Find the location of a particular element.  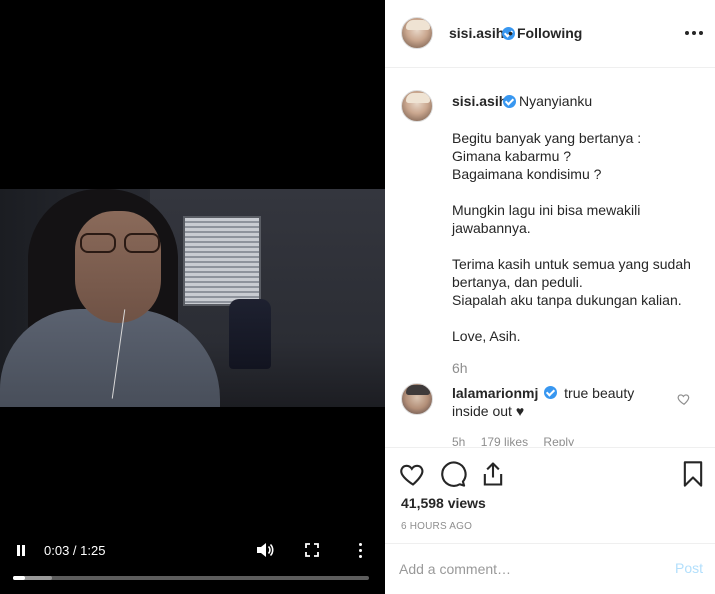

video-backpack is located at coordinates (250, 334).